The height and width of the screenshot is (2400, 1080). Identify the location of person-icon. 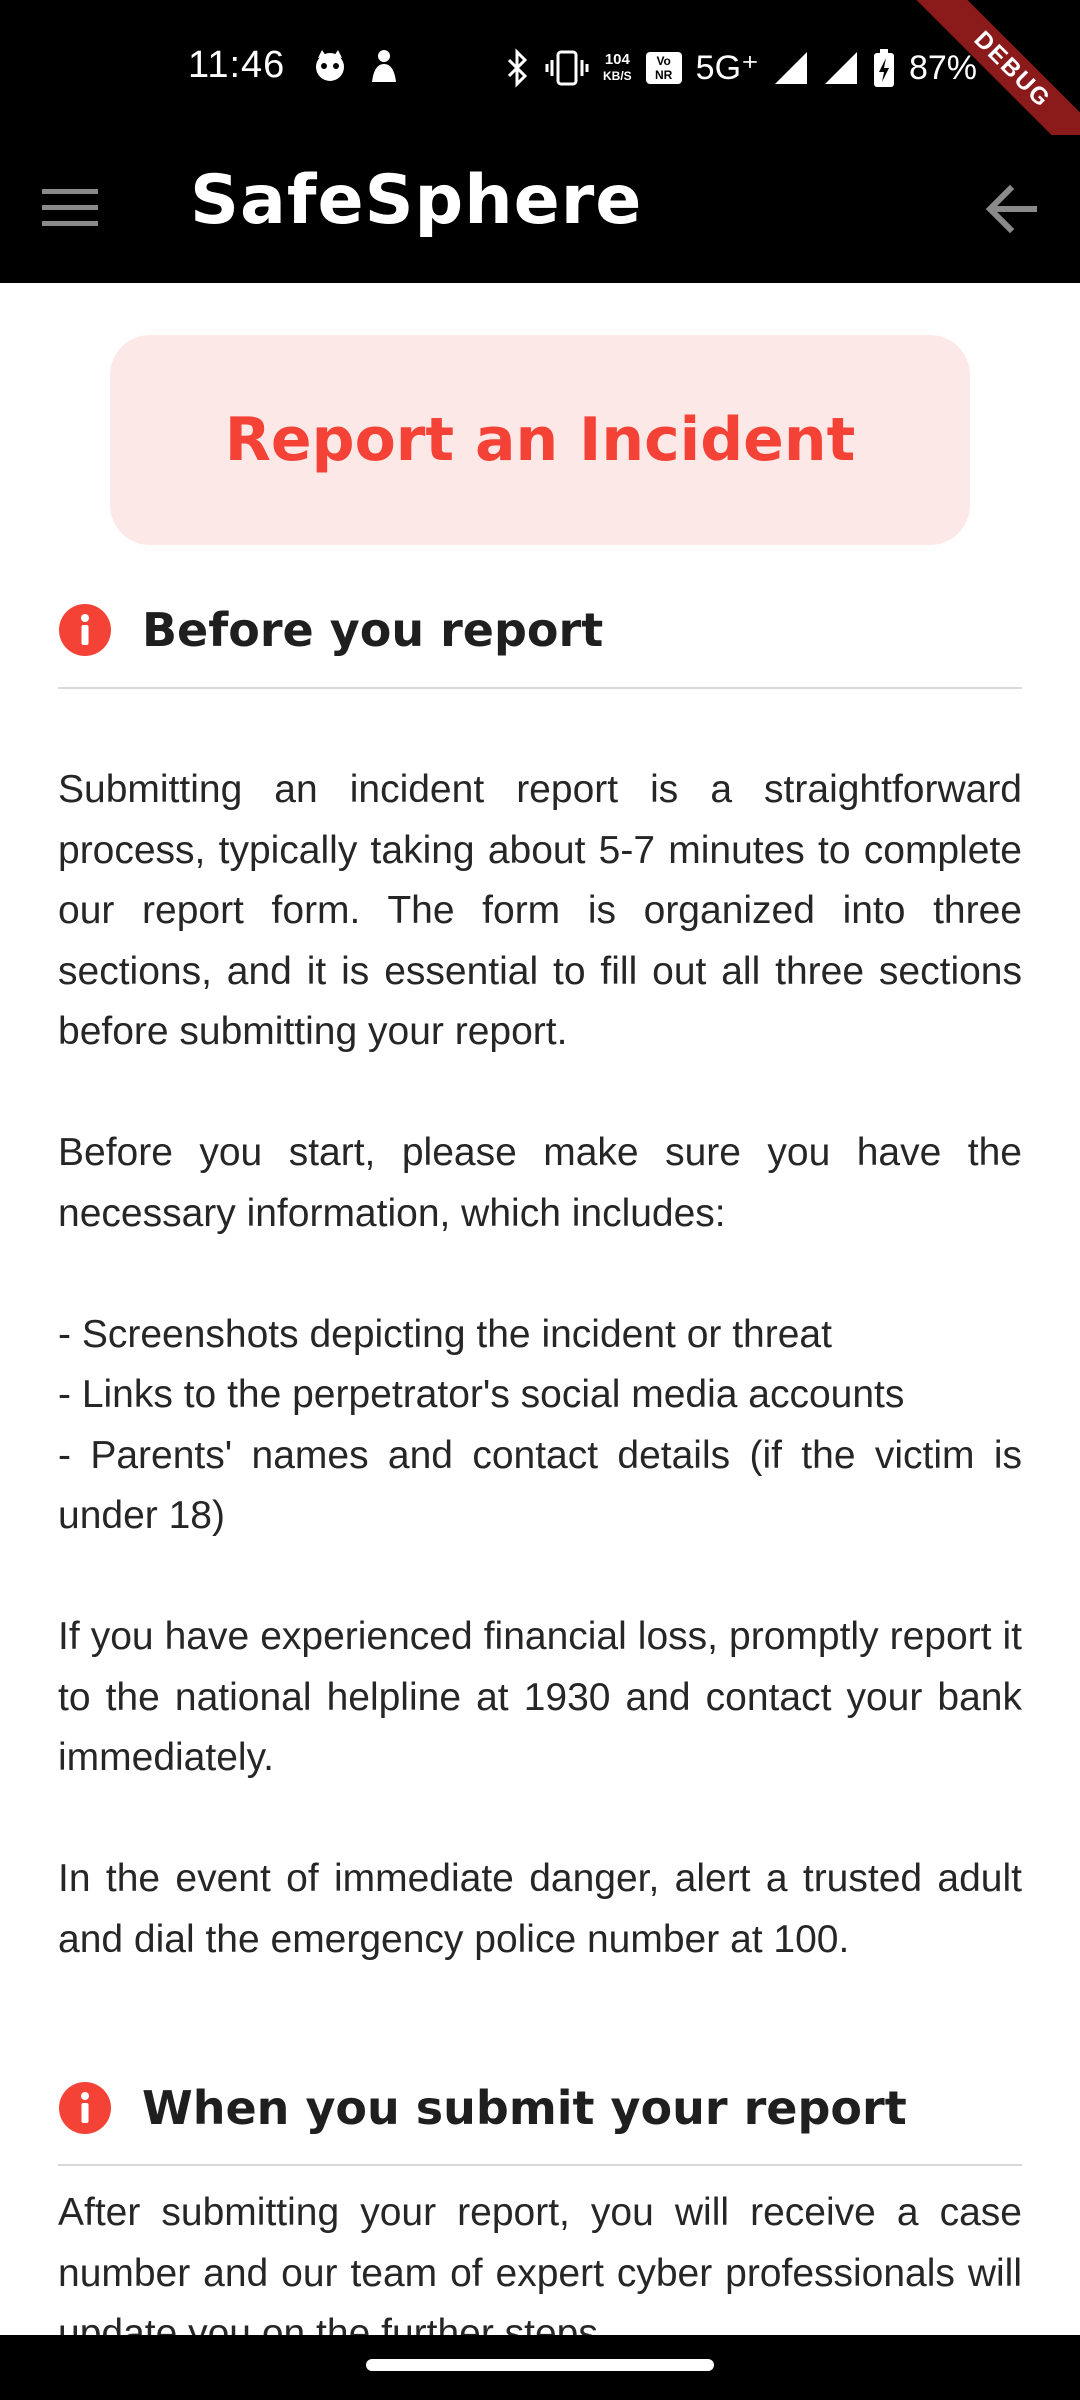
(384, 66).